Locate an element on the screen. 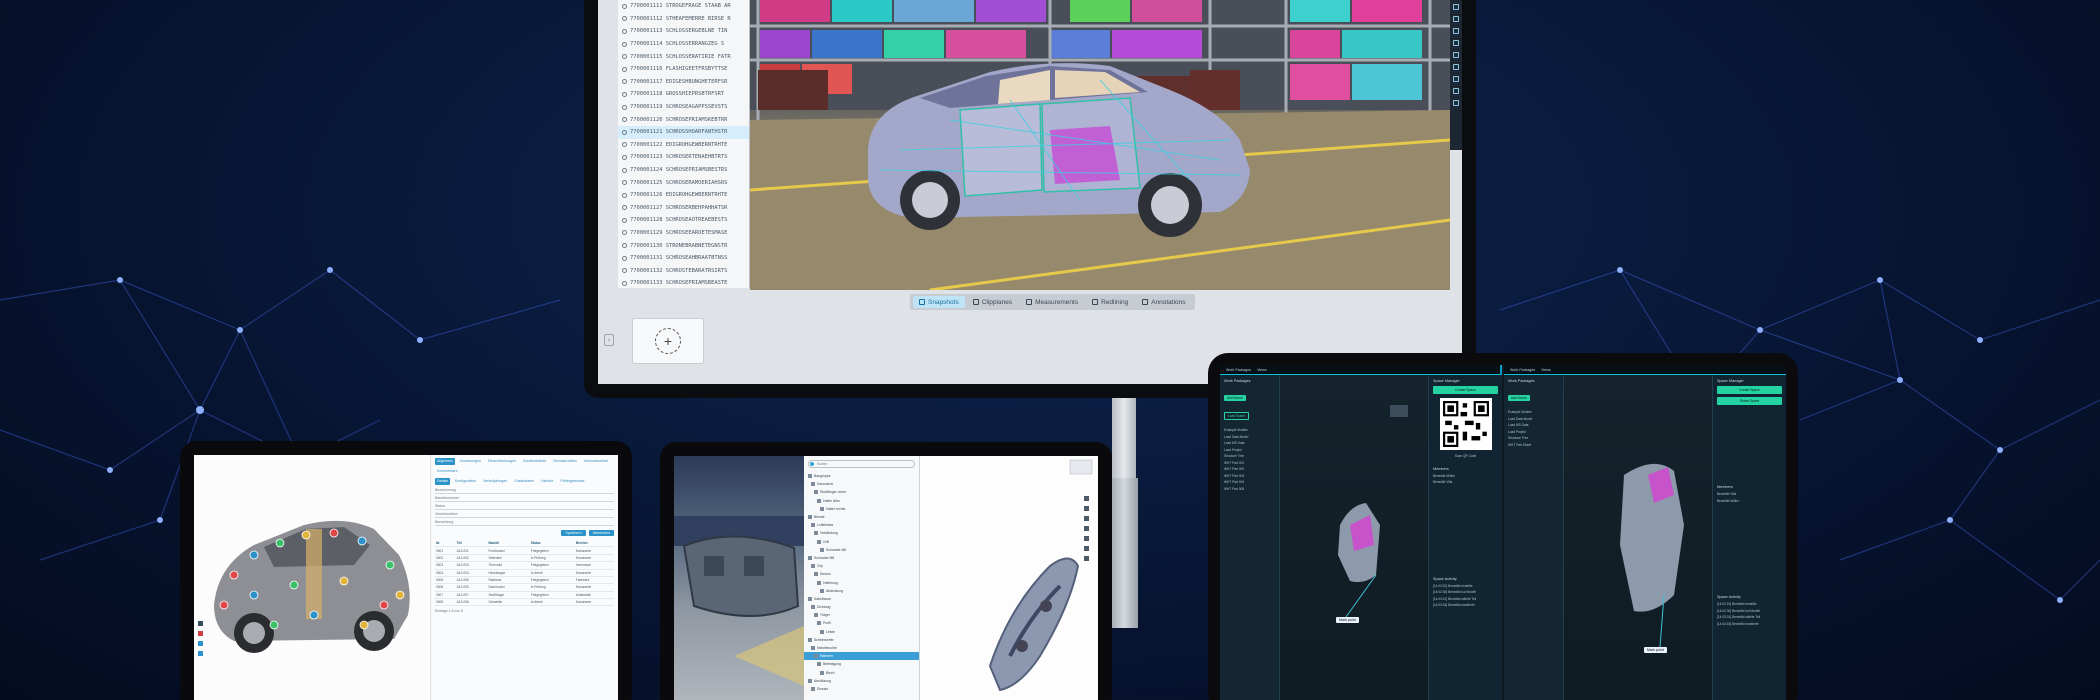  table-row: 0004 A12-004 Heckklappe In Arbeit Karosserie is located at coordinates (524, 573).